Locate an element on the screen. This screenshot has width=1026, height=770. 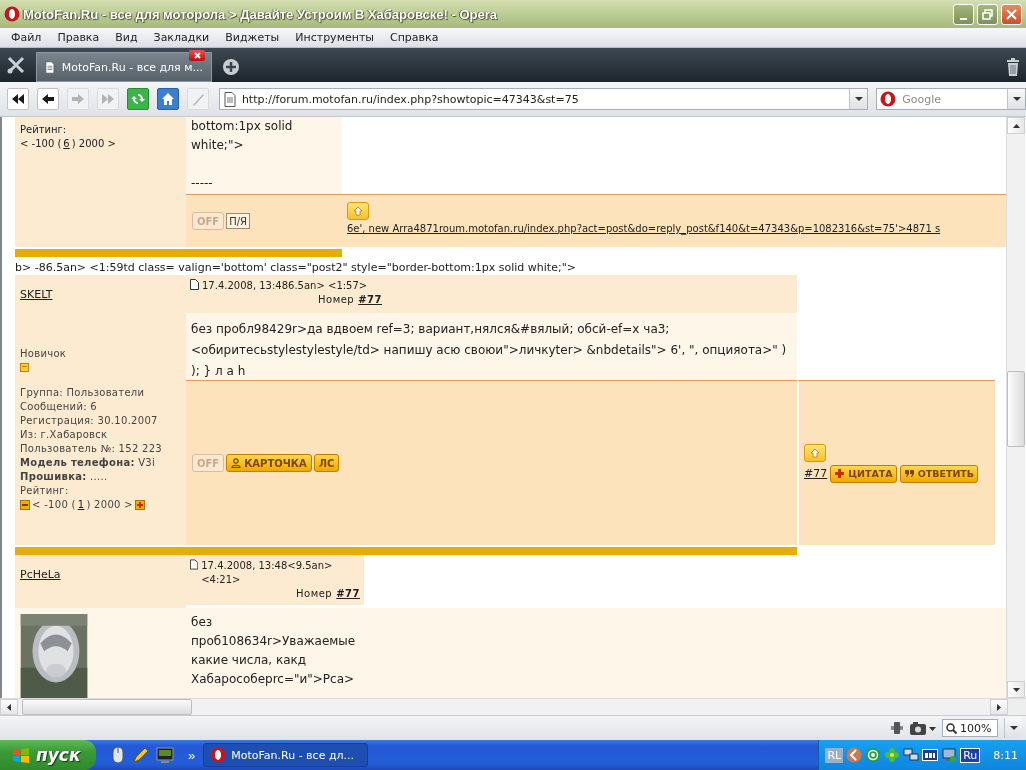
more-button: » is located at coordinates (192, 755).